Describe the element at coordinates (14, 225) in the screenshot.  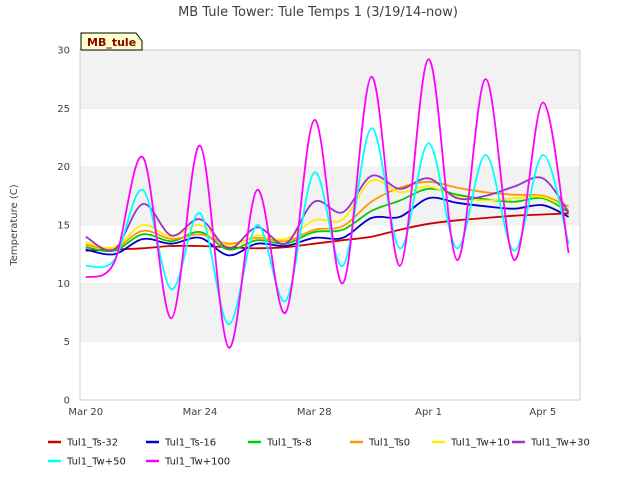
I see `y-axis-label: Temperature (C)` at that location.